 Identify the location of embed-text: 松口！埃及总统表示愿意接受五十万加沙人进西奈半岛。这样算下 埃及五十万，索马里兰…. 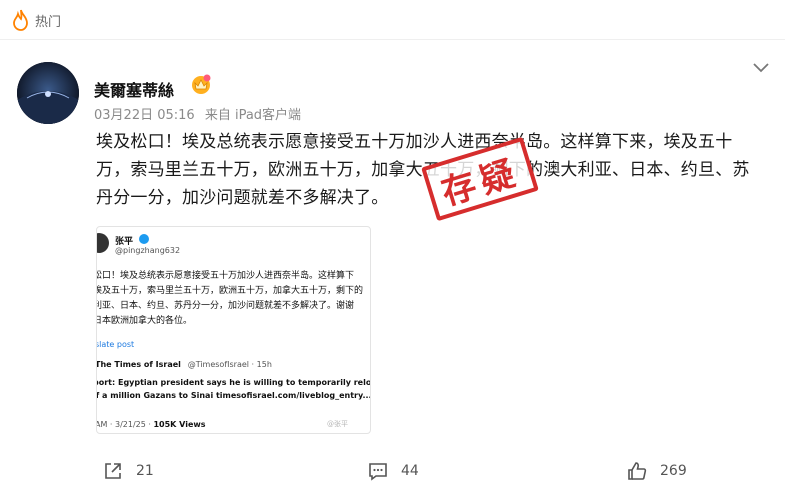
(233, 299).